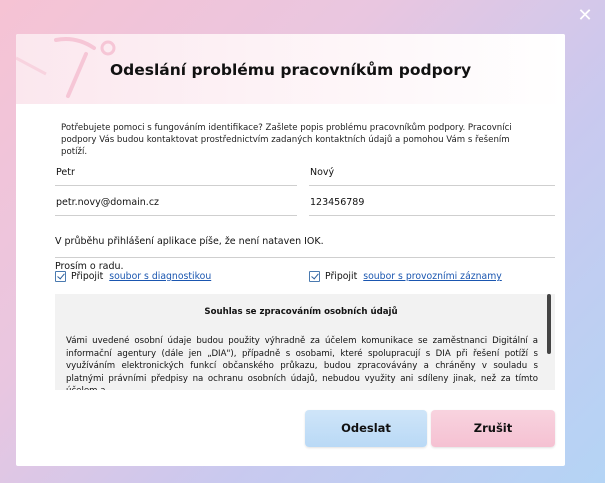 The height and width of the screenshot is (483, 605). I want to click on phone-field: 123456789, so click(432, 205).